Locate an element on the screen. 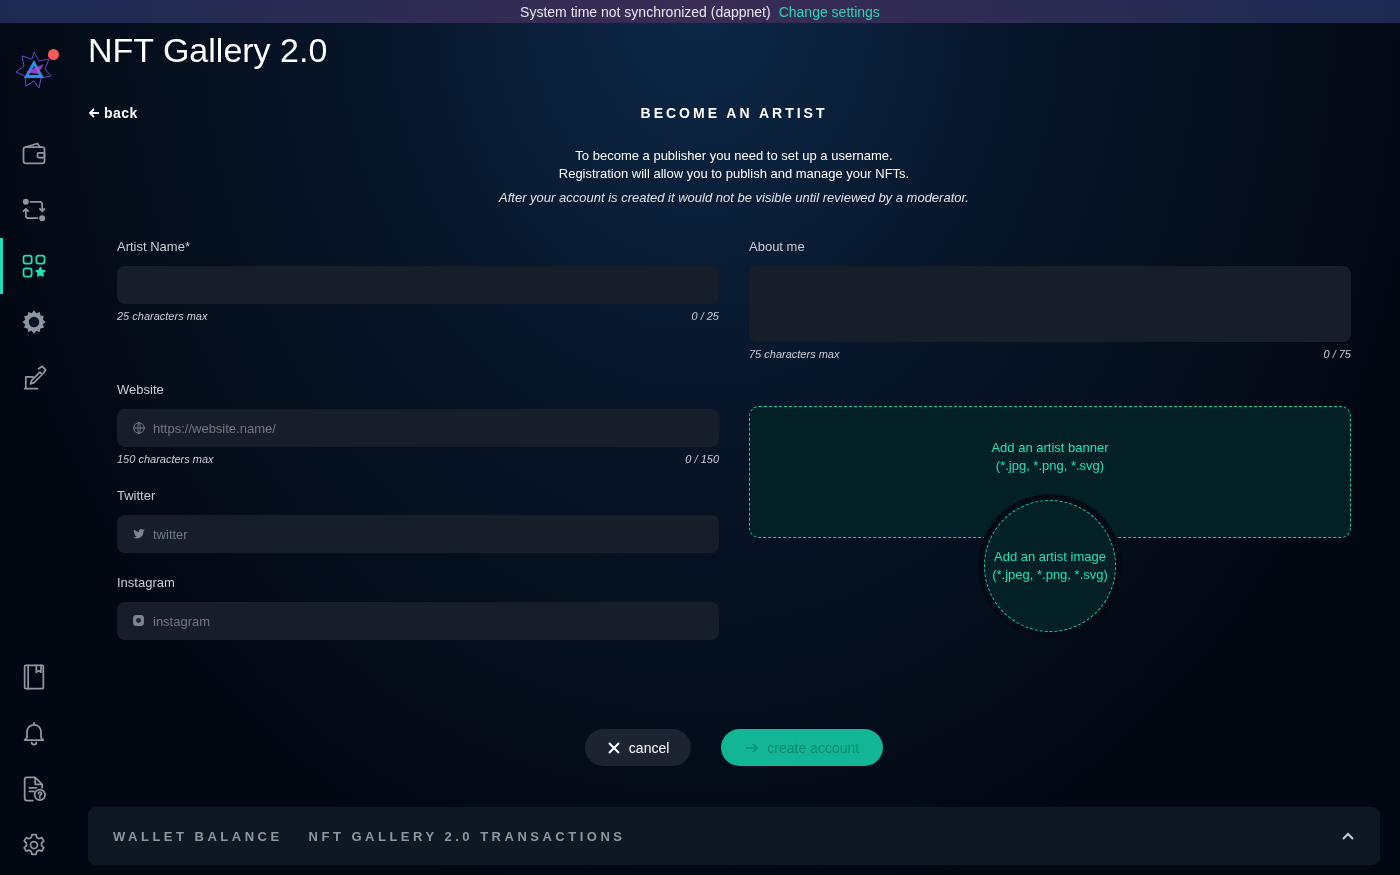  character-counter: 0 / 25 is located at coordinates (705, 316).